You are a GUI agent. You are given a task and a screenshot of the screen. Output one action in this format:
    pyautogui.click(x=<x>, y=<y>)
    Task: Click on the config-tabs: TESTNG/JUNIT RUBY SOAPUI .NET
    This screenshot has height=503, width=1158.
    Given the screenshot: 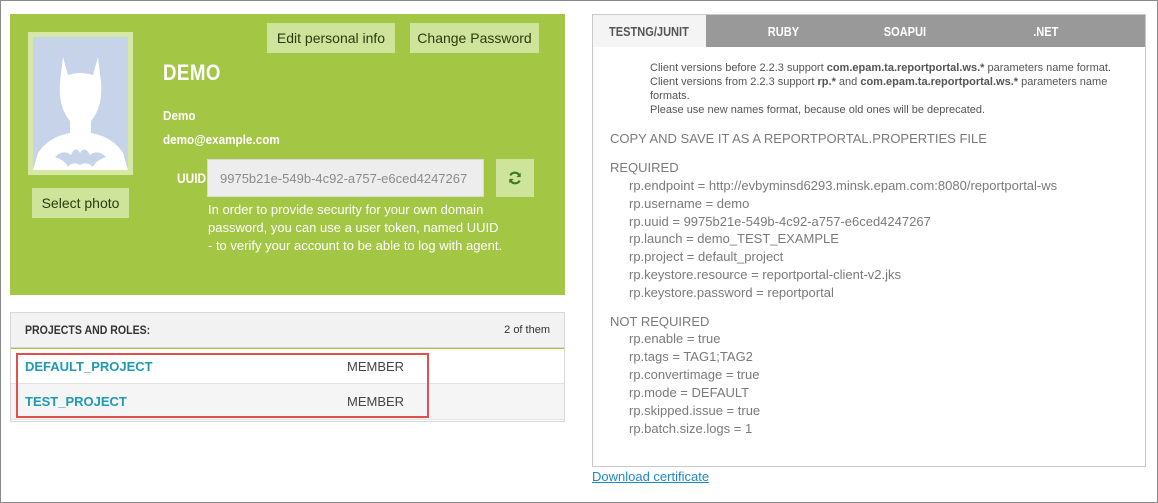 What is the action you would take?
    pyautogui.click(x=869, y=31)
    